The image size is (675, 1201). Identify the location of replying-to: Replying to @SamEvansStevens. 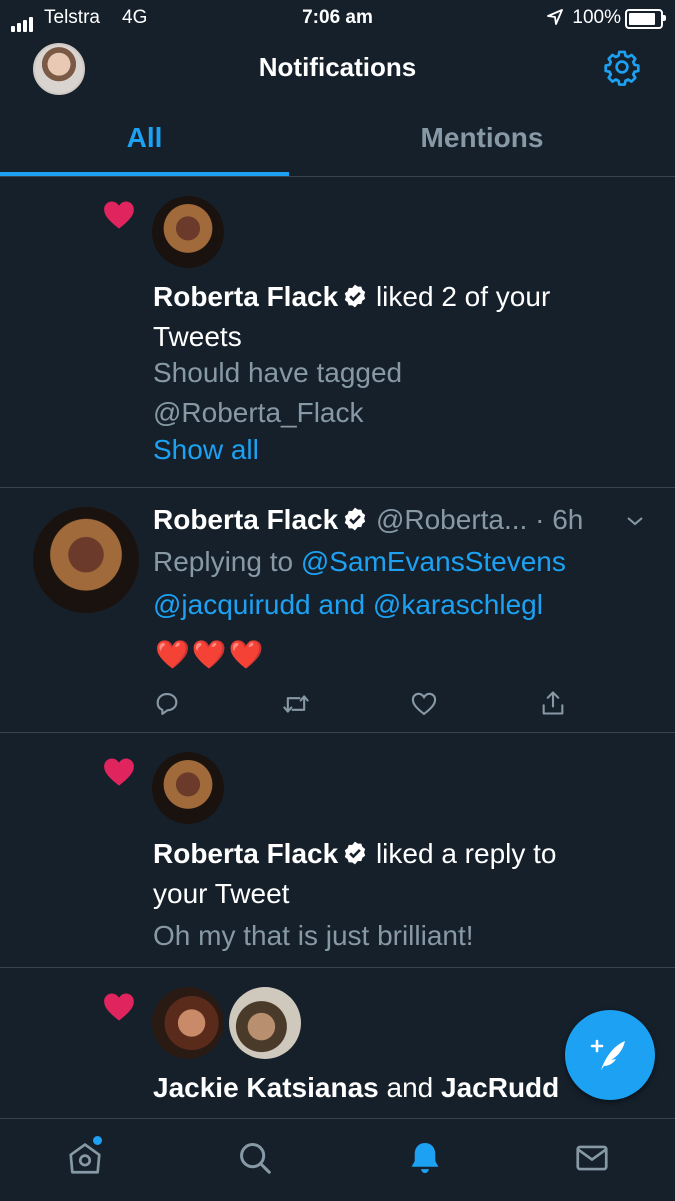
(359, 562).